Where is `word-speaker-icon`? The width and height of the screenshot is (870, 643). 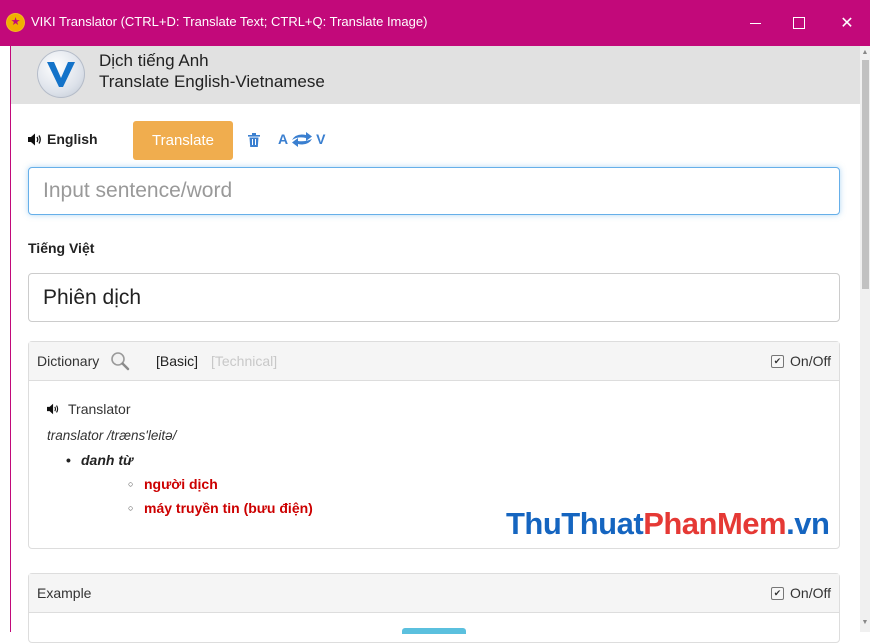
word-speaker-icon is located at coordinates (53, 409).